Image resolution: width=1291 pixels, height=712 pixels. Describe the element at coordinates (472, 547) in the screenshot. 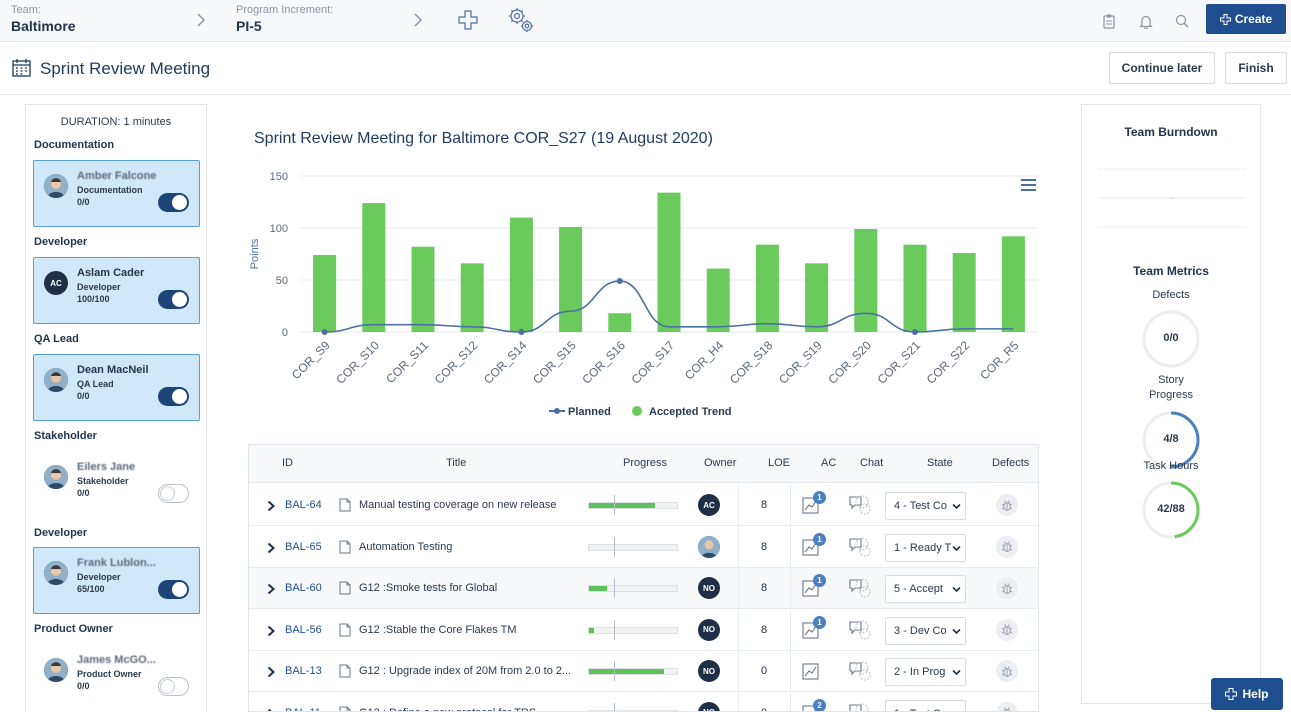

I see `story-title: Automation Testing` at that location.